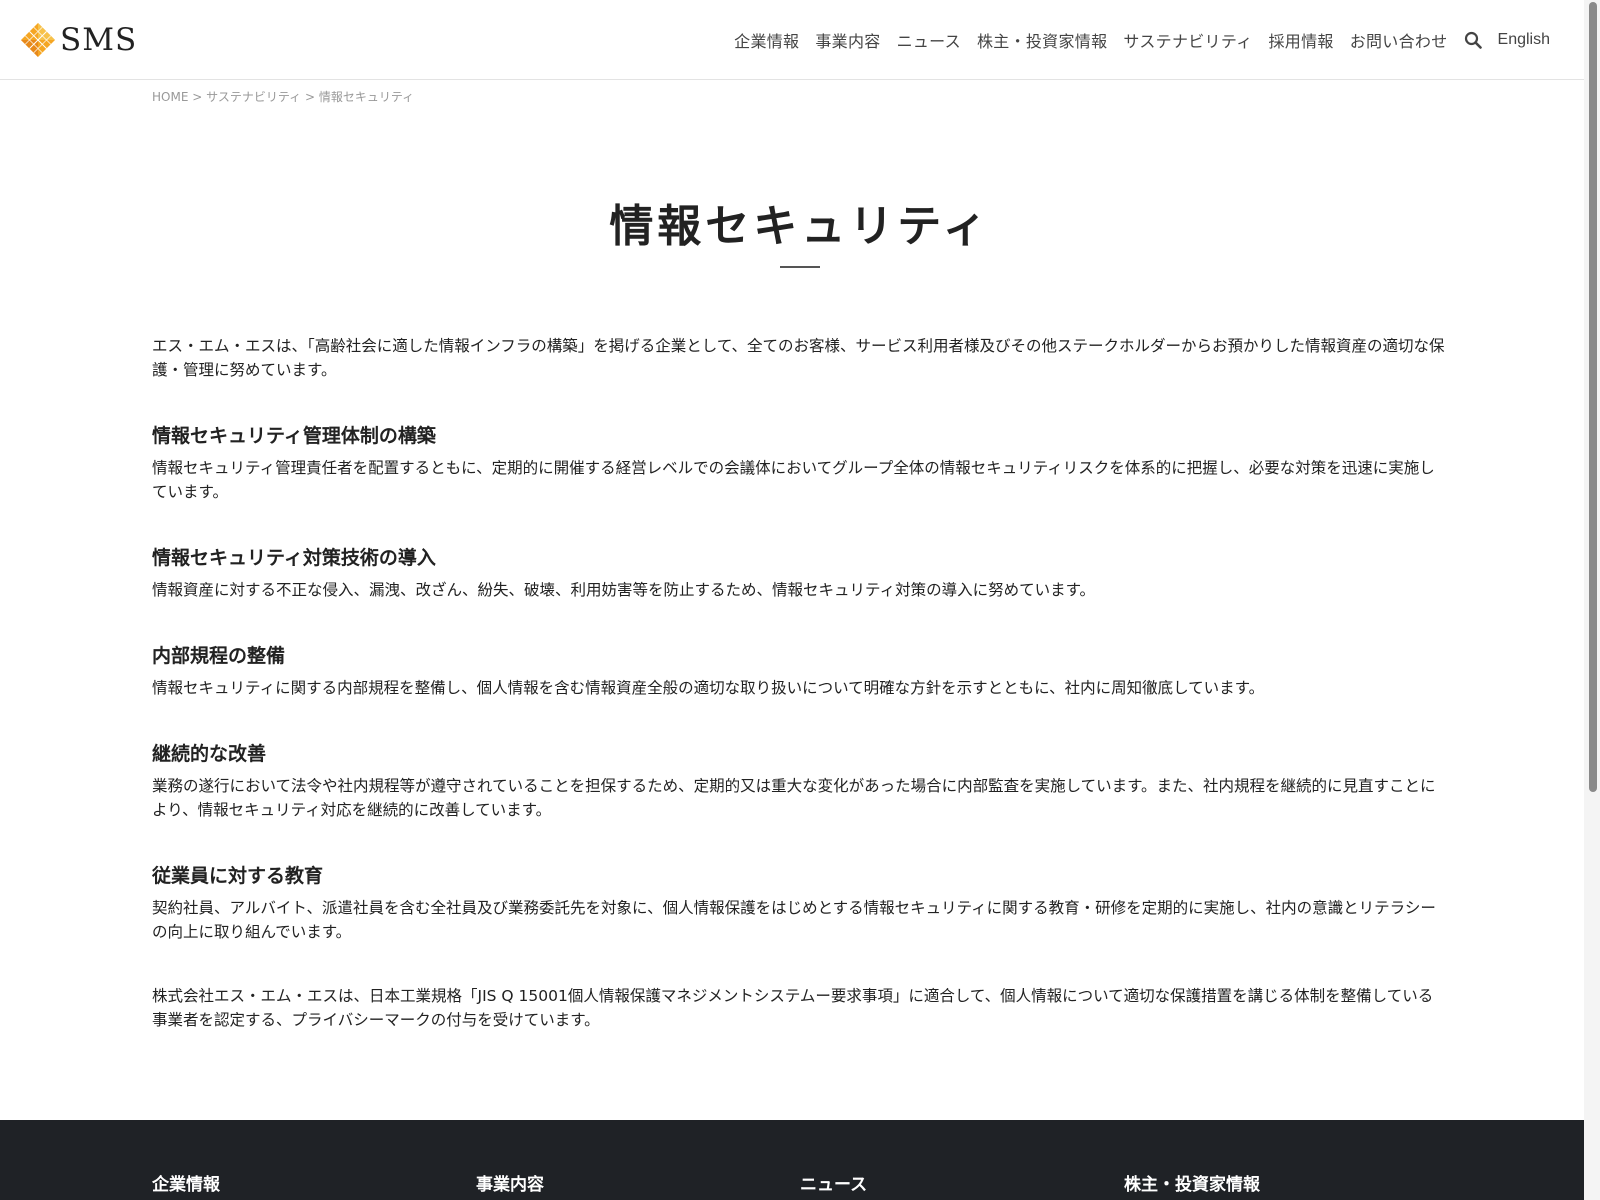  I want to click on site-logo: SMS, so click(78, 40).